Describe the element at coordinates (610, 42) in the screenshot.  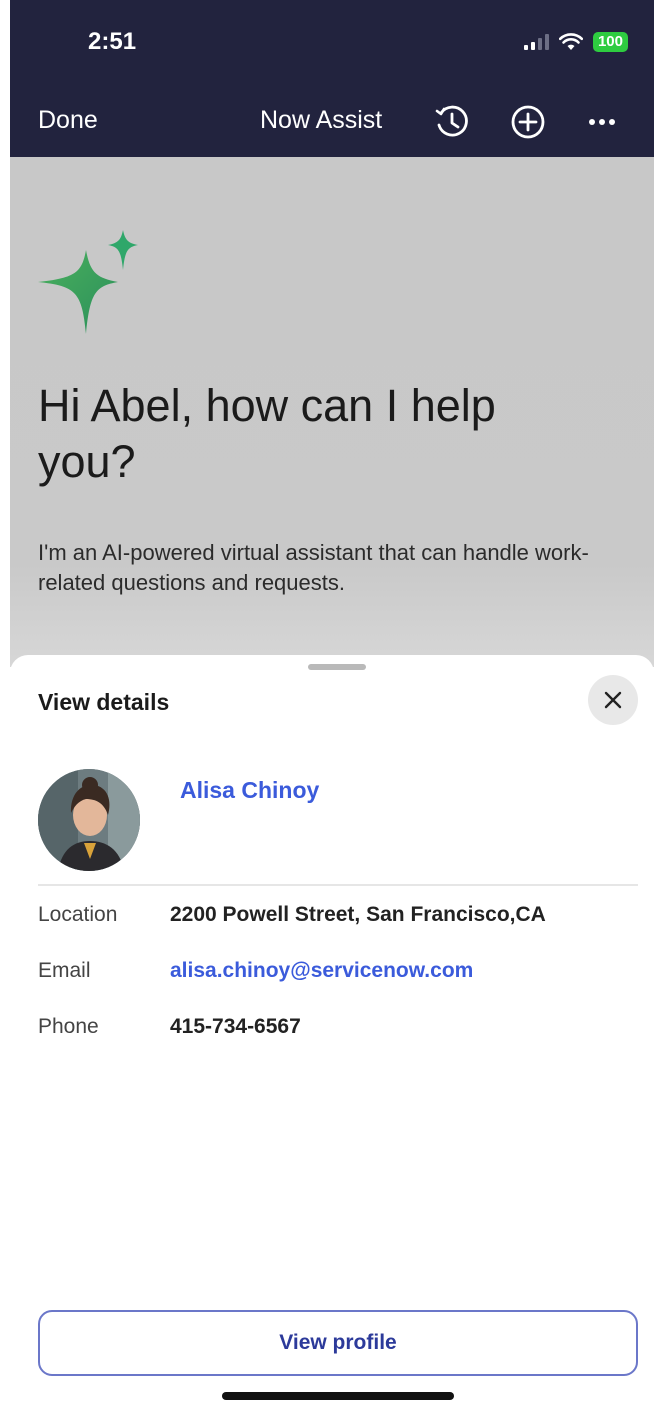
I see `battery-icon: 100` at that location.